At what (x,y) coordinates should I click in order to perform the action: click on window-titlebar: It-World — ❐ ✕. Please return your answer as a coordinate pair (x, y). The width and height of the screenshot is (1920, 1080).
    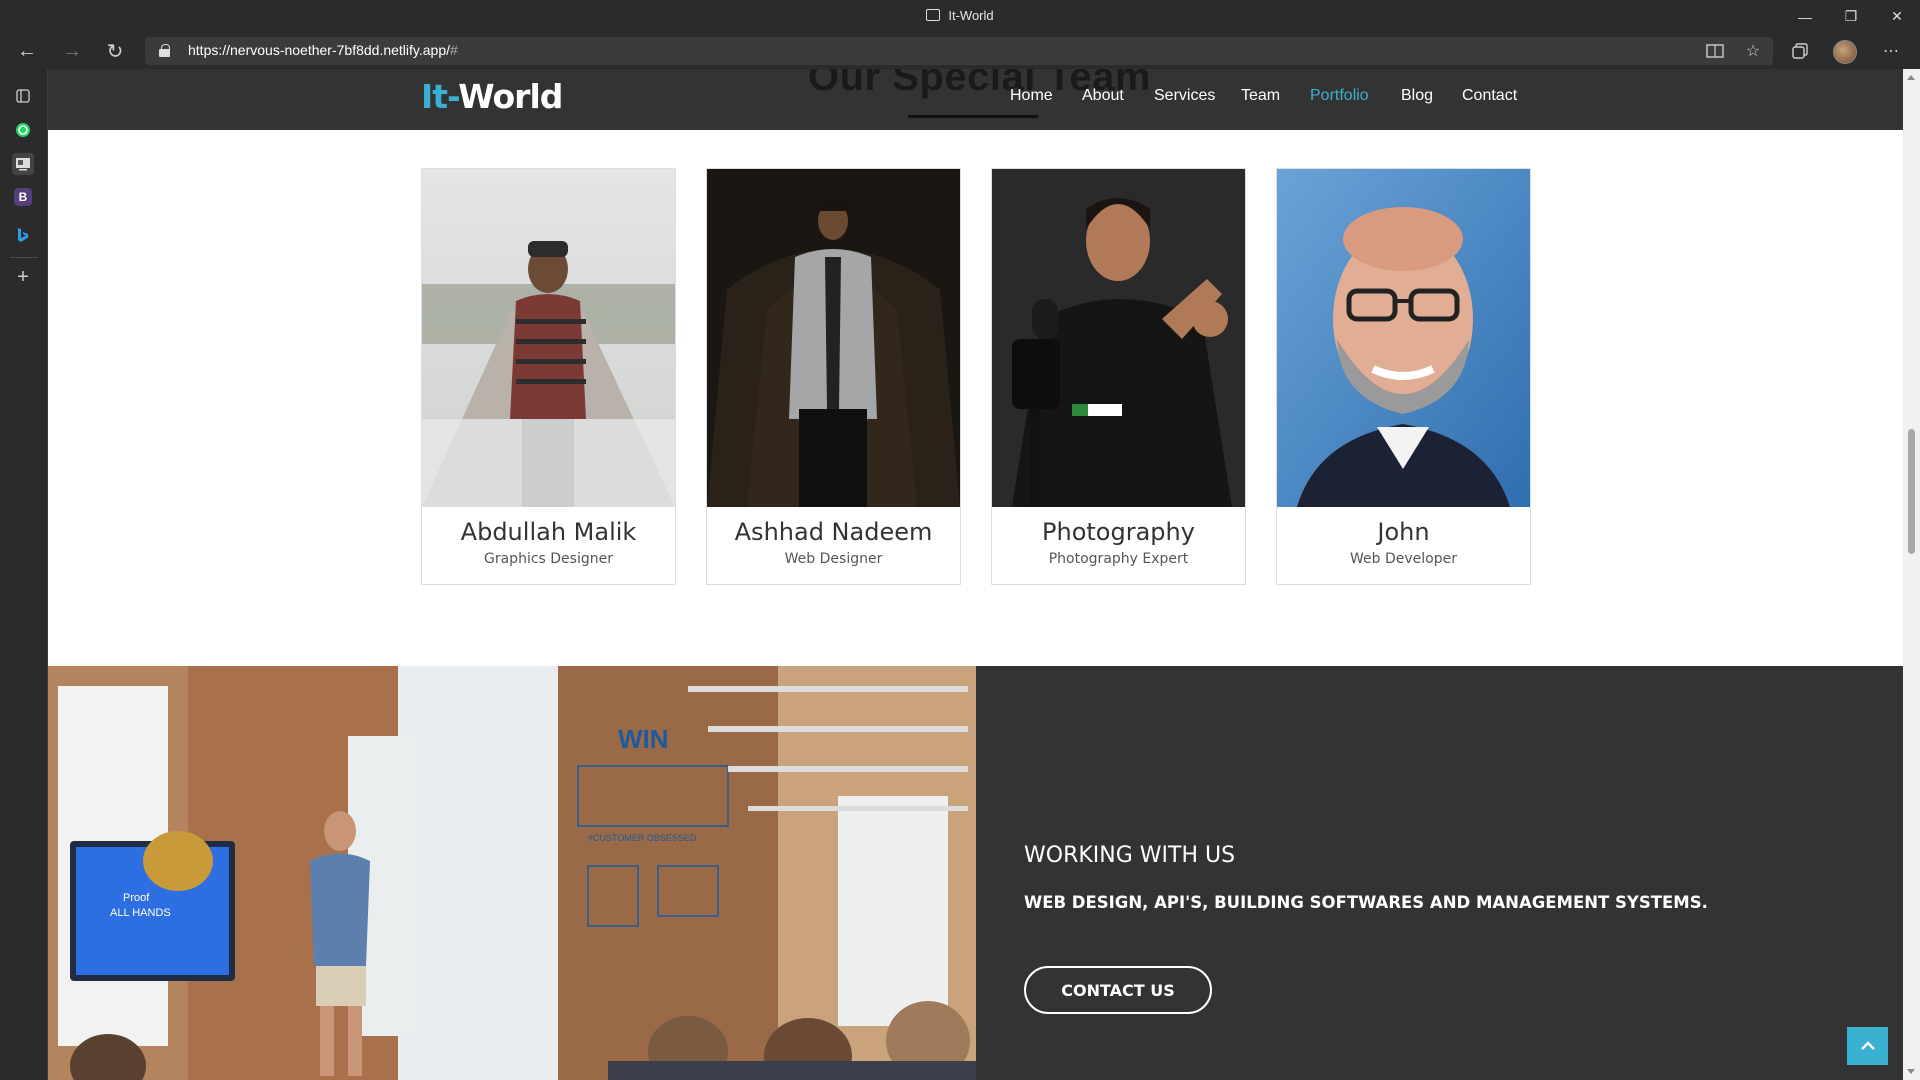
    Looking at the image, I should click on (960, 16).